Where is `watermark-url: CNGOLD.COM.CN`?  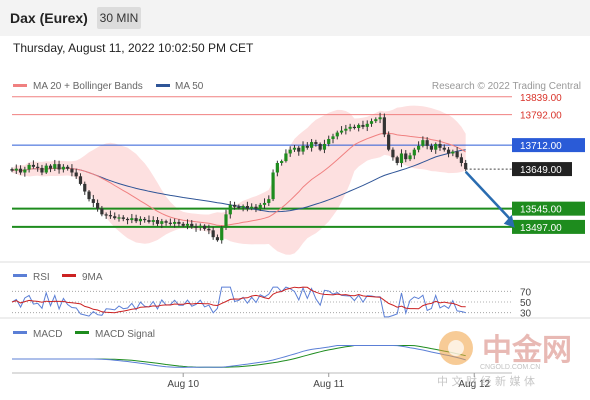
watermark-url: CNGOLD.COM.CN is located at coordinates (510, 367).